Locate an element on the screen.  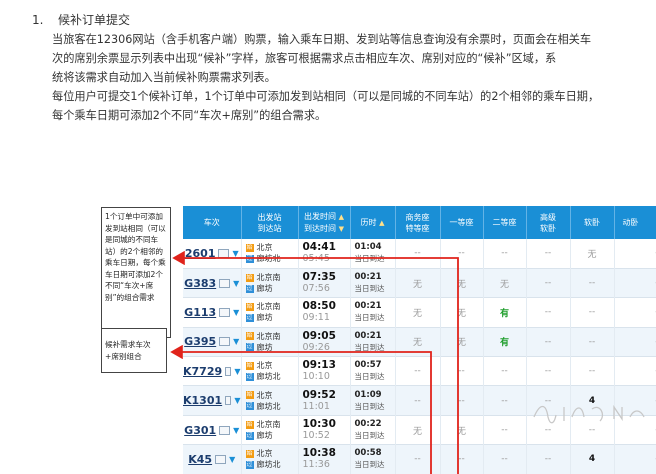
section-number: 1. is located at coordinates (38, 20).